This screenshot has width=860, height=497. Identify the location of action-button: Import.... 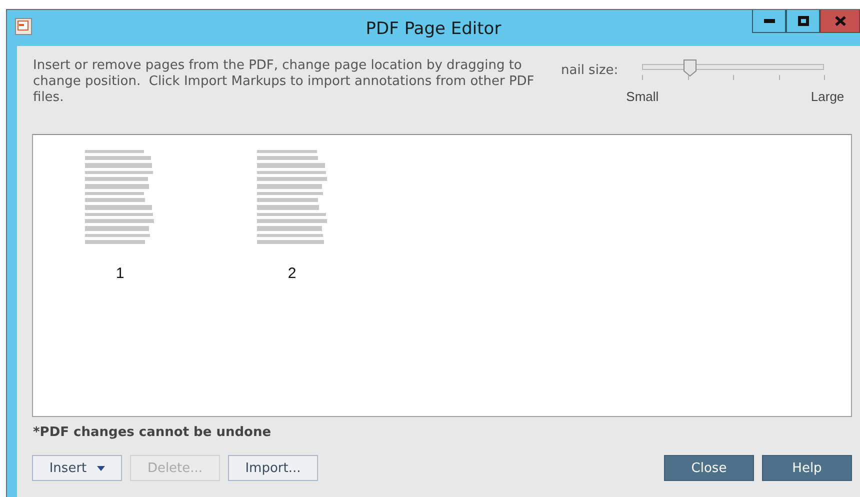
(273, 468).